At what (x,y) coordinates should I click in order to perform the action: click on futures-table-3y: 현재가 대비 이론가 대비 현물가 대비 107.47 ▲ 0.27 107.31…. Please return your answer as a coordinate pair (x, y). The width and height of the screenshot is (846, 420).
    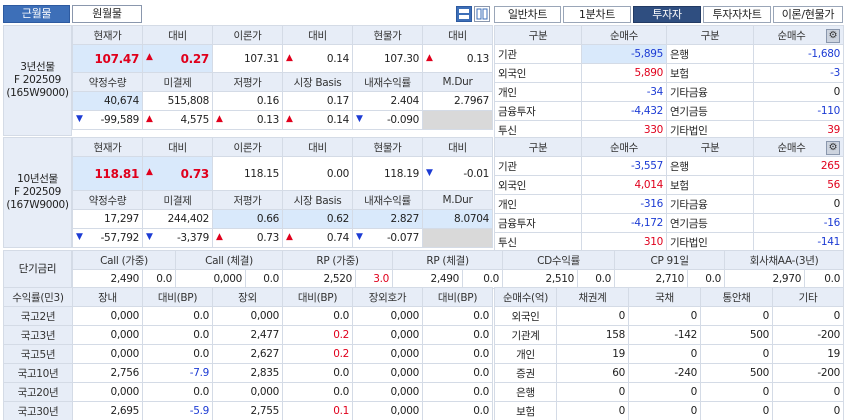
    Looking at the image, I should click on (282, 77).